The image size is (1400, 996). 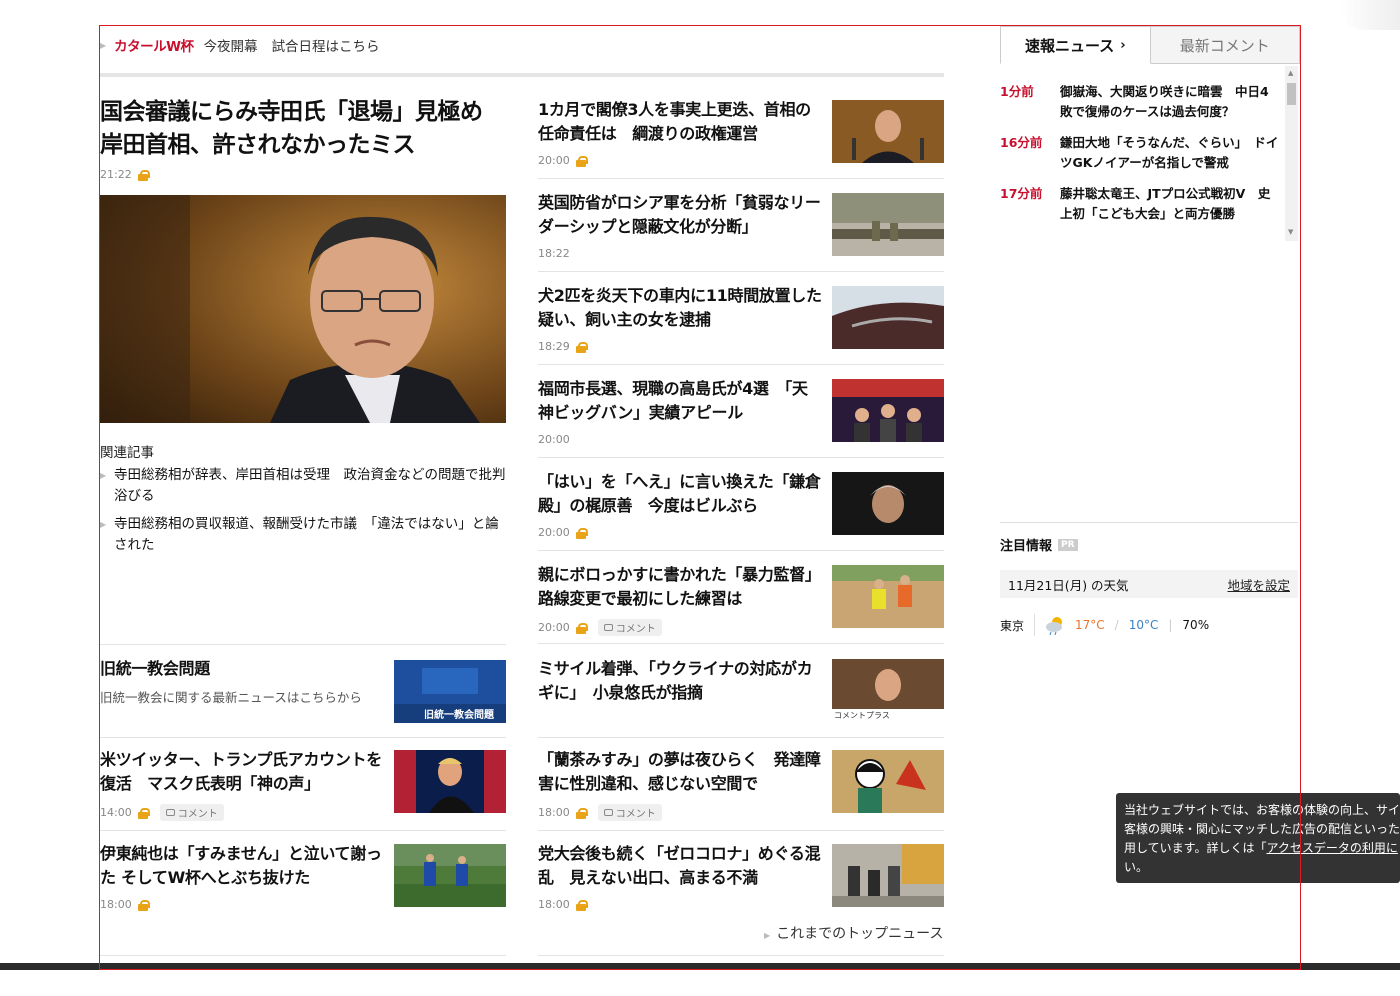 I want to click on ticker-bar: ▶ カタールW杯 今夜開幕 試合日程はこちら, so click(x=240, y=45).